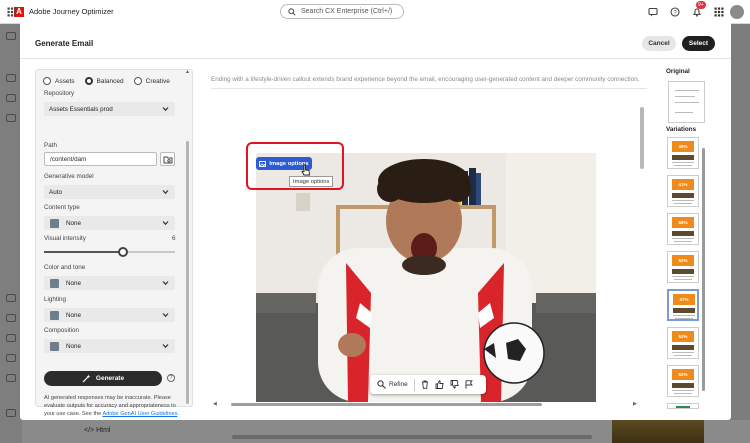 This screenshot has height=443, width=750. I want to click on variations-scroll-thumb, so click(703, 269).